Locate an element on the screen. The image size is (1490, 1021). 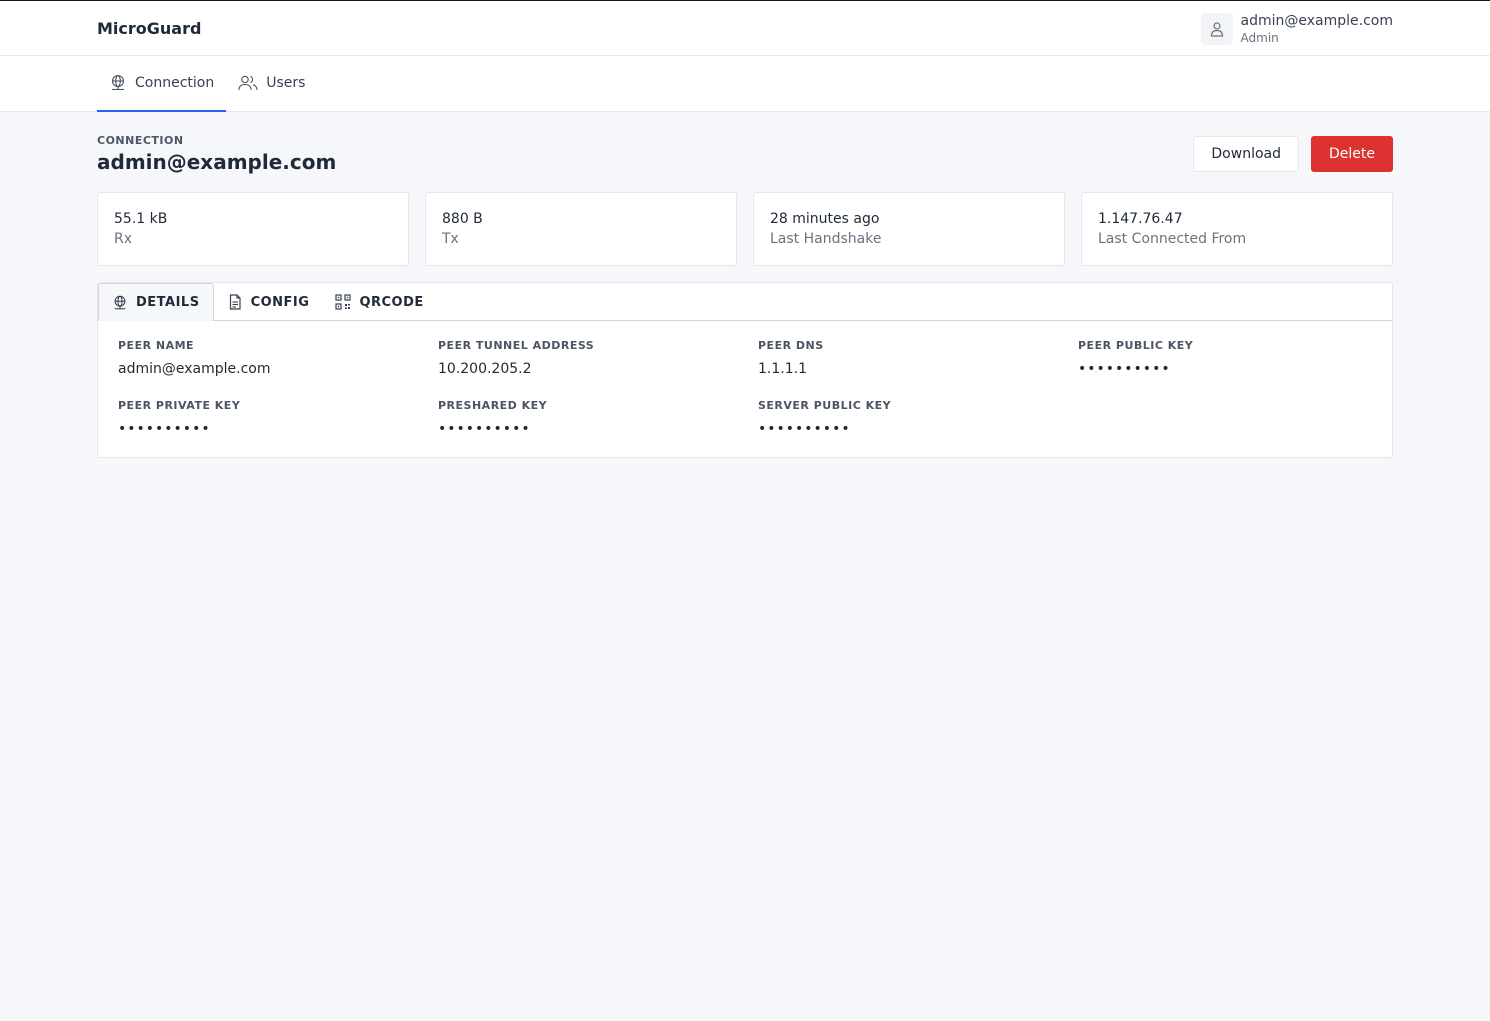
tab-qrcode: QRCODE is located at coordinates (379, 302).